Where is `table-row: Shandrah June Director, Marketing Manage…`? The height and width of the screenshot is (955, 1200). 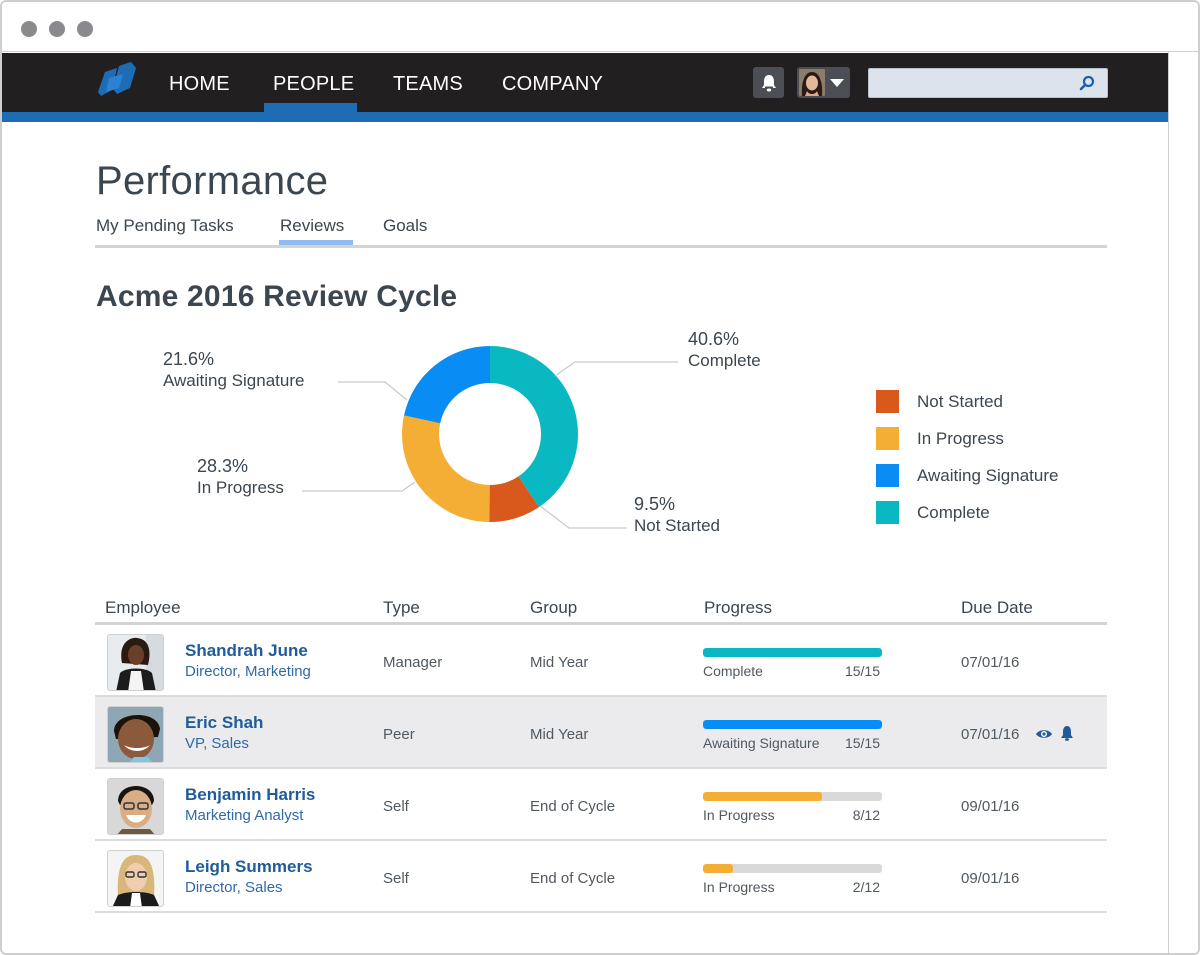 table-row: Shandrah June Director, Marketing Manage… is located at coordinates (601, 661).